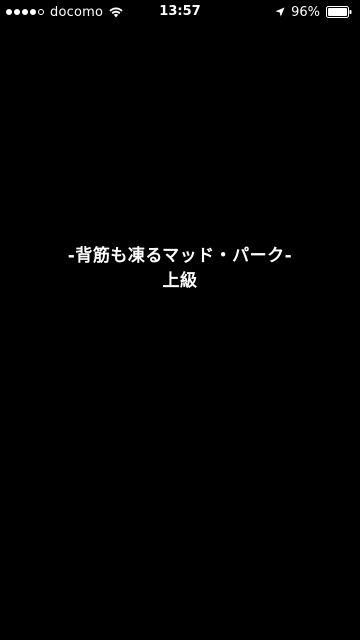  I want to click on status-bar: docomo 13:57 96%, so click(180, 12).